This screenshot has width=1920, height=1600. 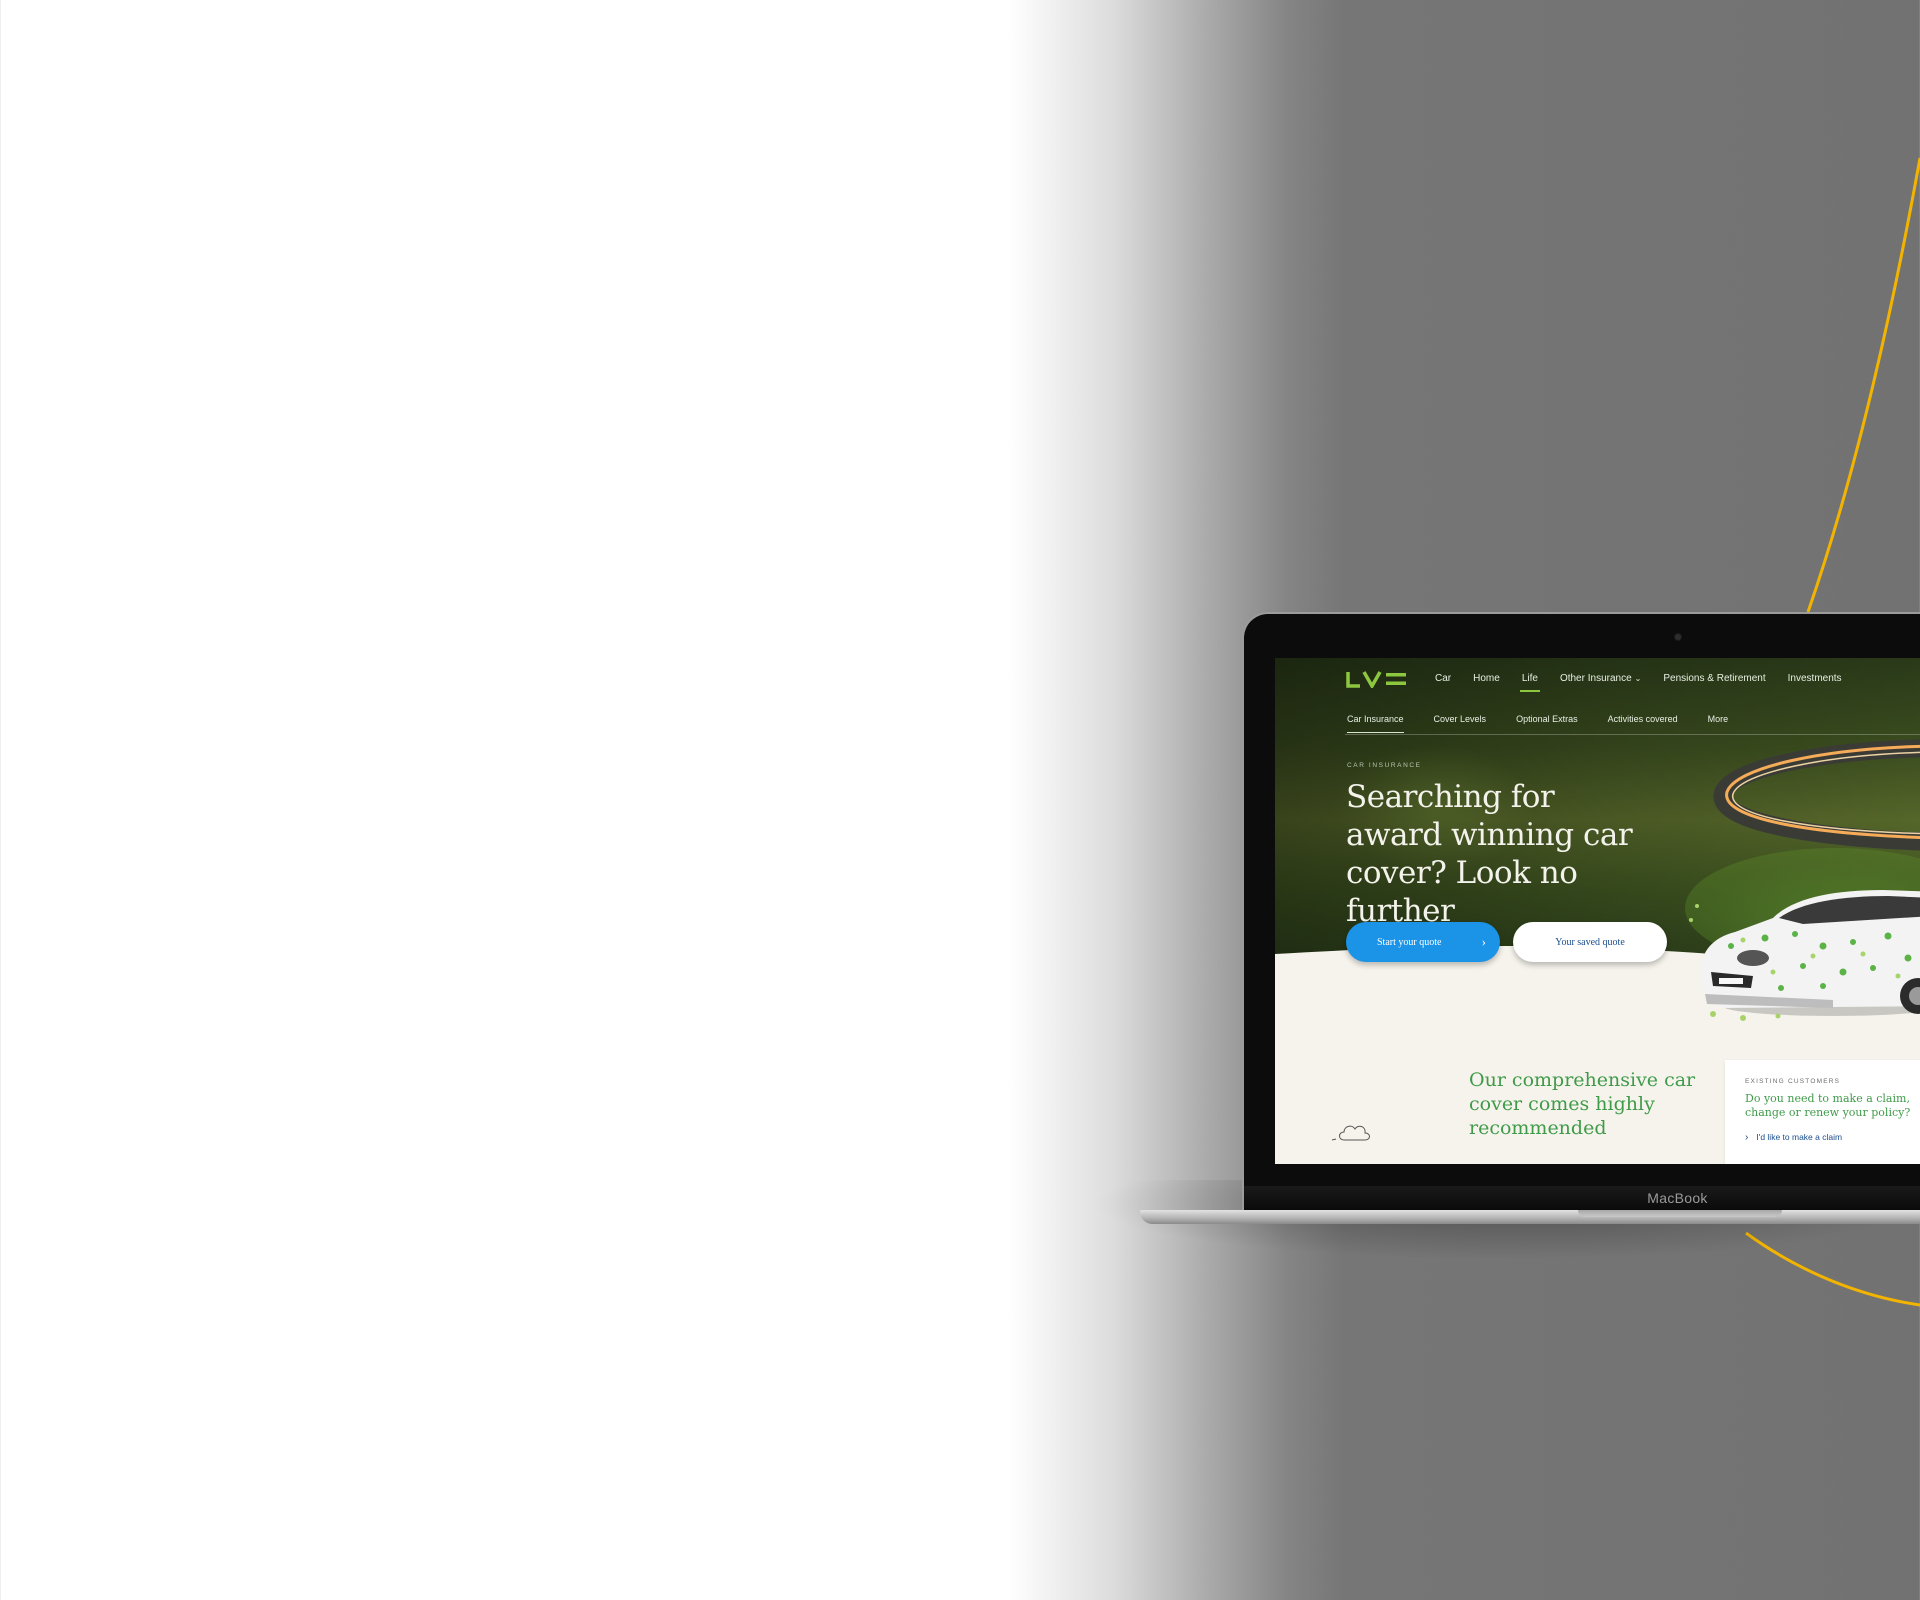 I want to click on start-quote-label: Start your quote, so click(x=1409, y=942).